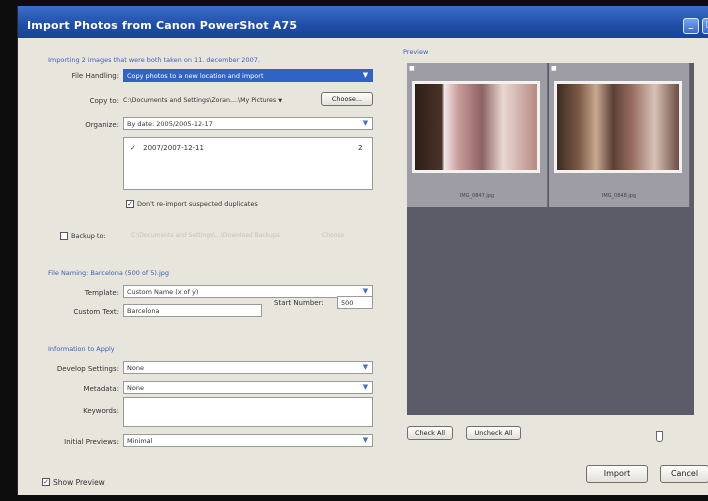 The image size is (708, 501). I want to click on show-preview-checkbox: ✓, so click(46, 482).